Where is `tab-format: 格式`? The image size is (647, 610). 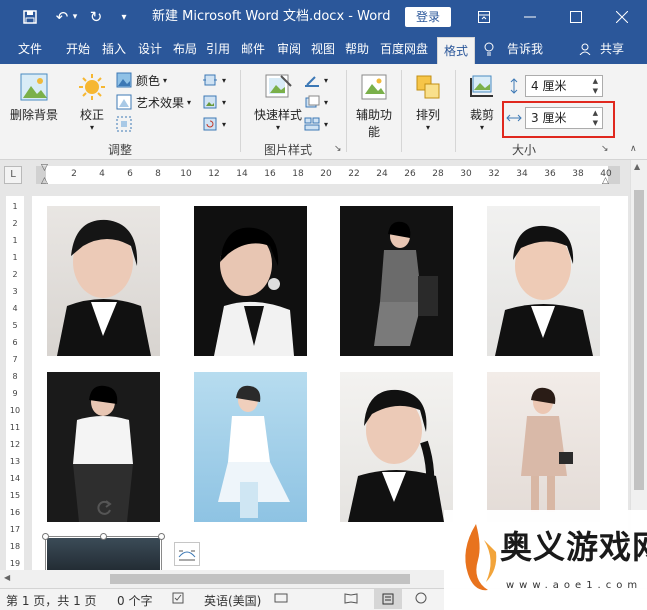
tab-format: 格式 is located at coordinates (456, 50).